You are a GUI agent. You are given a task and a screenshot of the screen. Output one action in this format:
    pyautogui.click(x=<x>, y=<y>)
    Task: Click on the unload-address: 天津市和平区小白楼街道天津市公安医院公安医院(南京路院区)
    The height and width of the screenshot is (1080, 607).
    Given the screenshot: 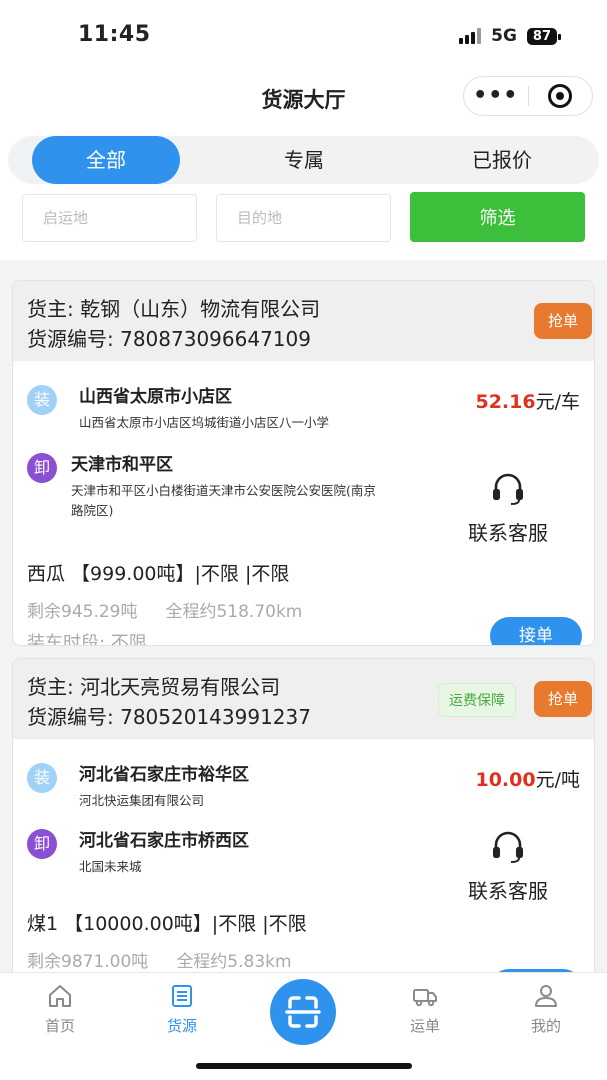 What is the action you would take?
    pyautogui.click(x=223, y=500)
    